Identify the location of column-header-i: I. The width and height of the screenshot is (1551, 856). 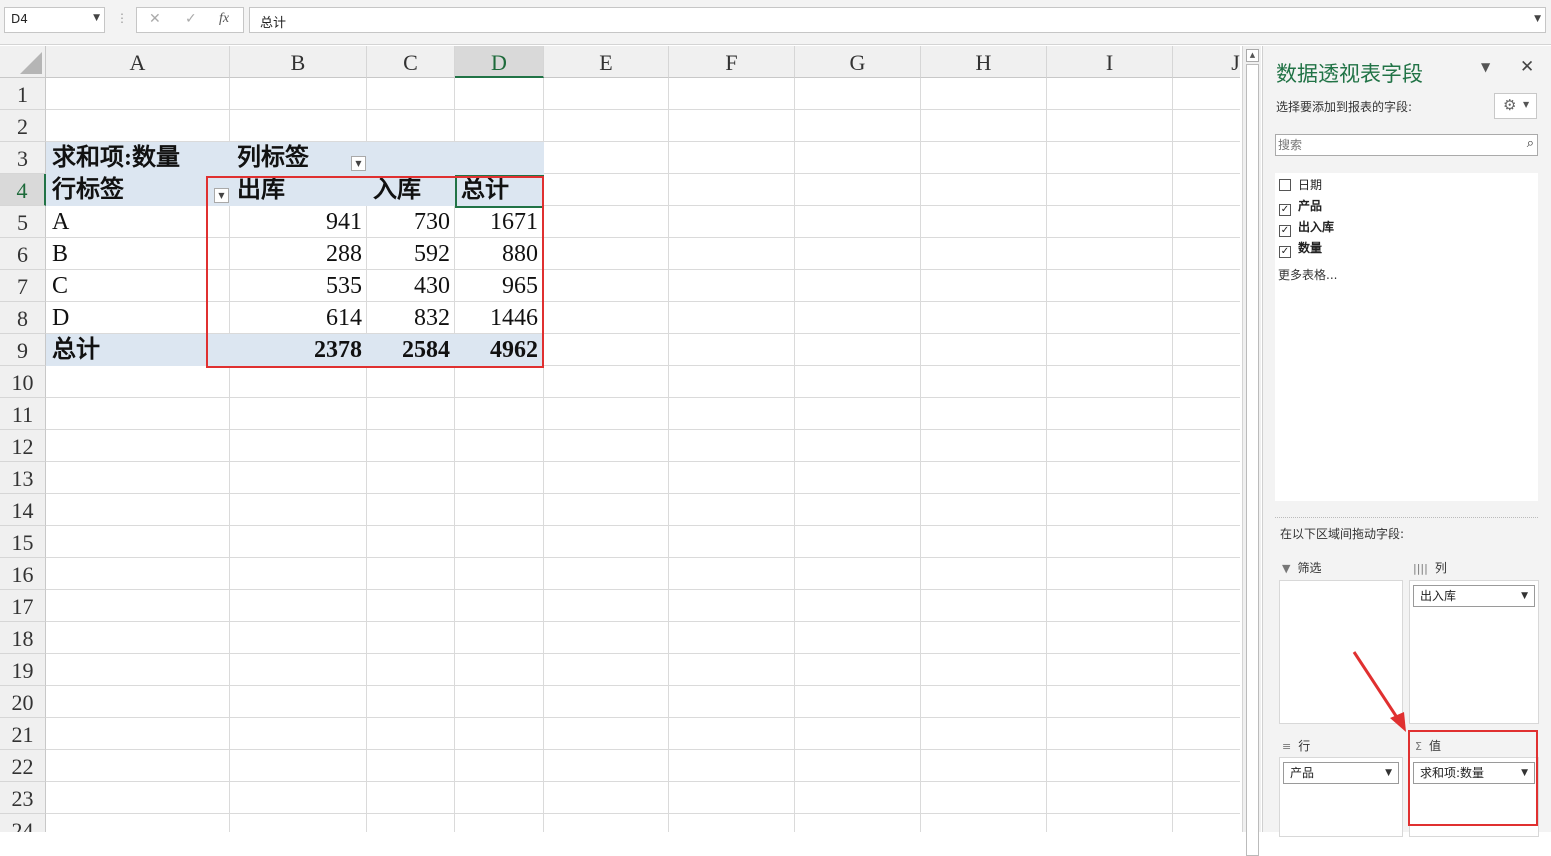
(1110, 62).